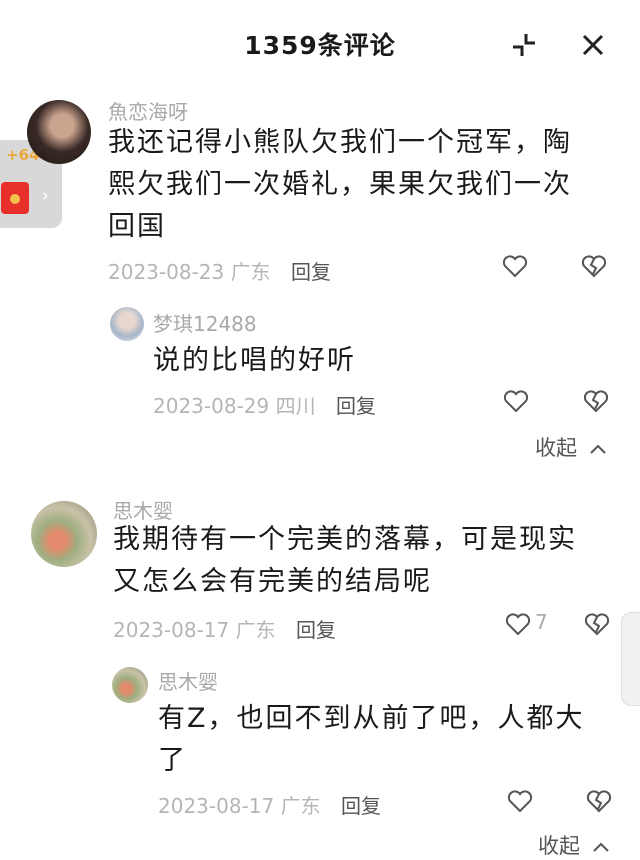 The width and height of the screenshot is (640, 860). What do you see at coordinates (295, 406) in the screenshot?
I see `comment-region: 四川` at bounding box center [295, 406].